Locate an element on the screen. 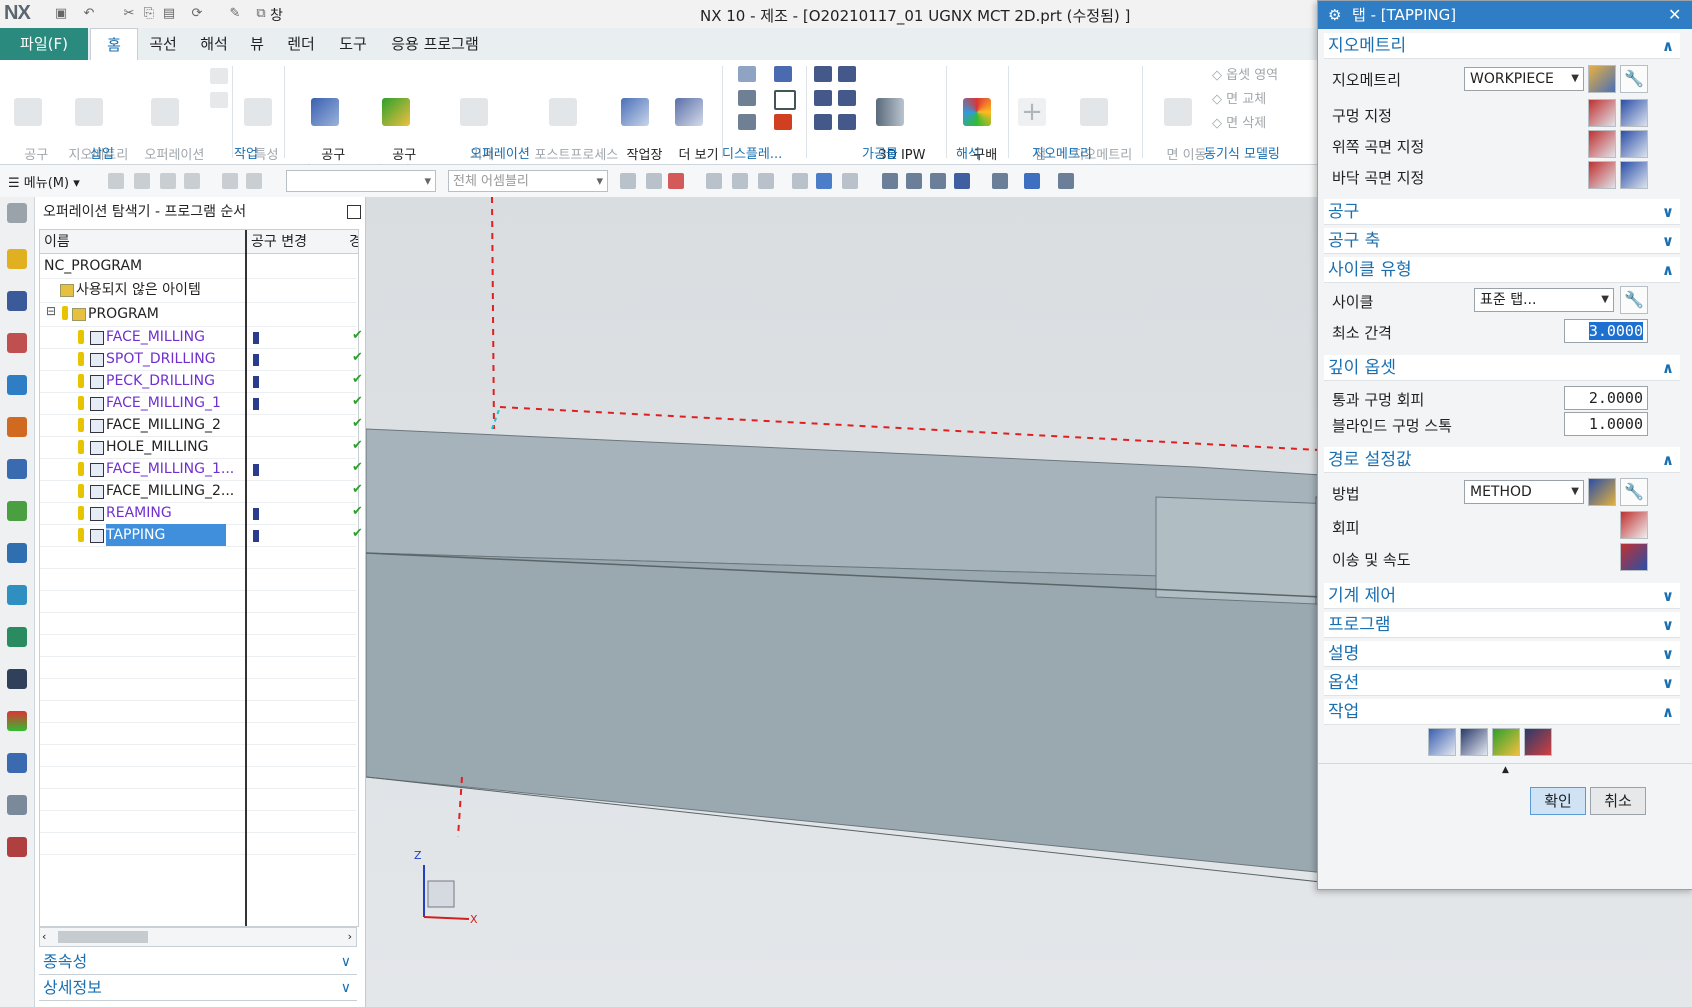 The height and width of the screenshot is (1007, 1692). settings-icon is located at coordinates (17, 213).